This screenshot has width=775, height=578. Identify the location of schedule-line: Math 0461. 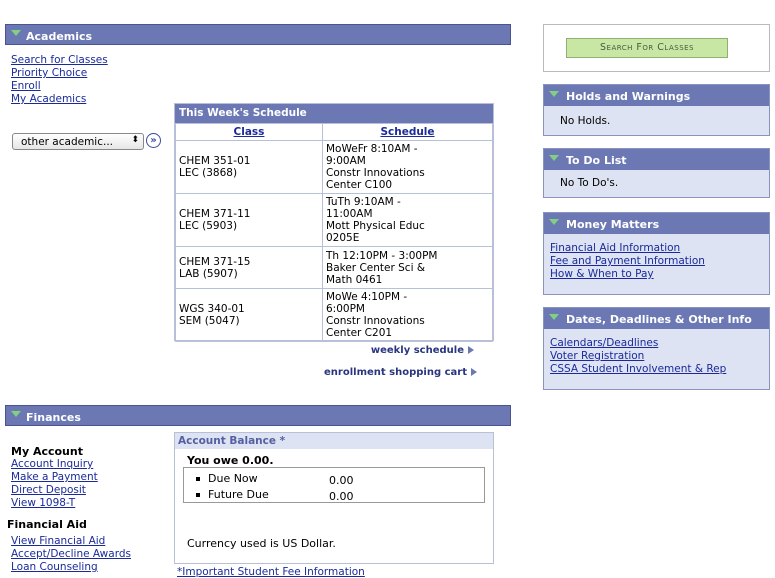
(354, 279).